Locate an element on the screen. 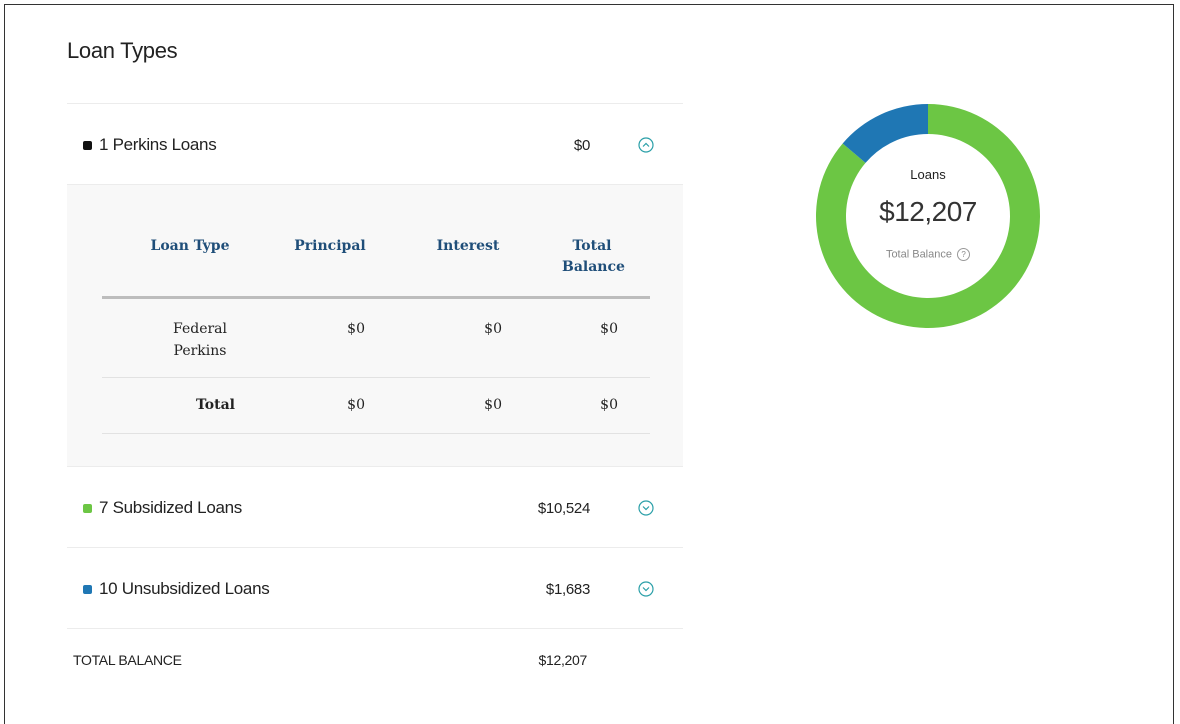 The height and width of the screenshot is (724, 1180). loan-row-amount: $10,524 is located at coordinates (563, 508).